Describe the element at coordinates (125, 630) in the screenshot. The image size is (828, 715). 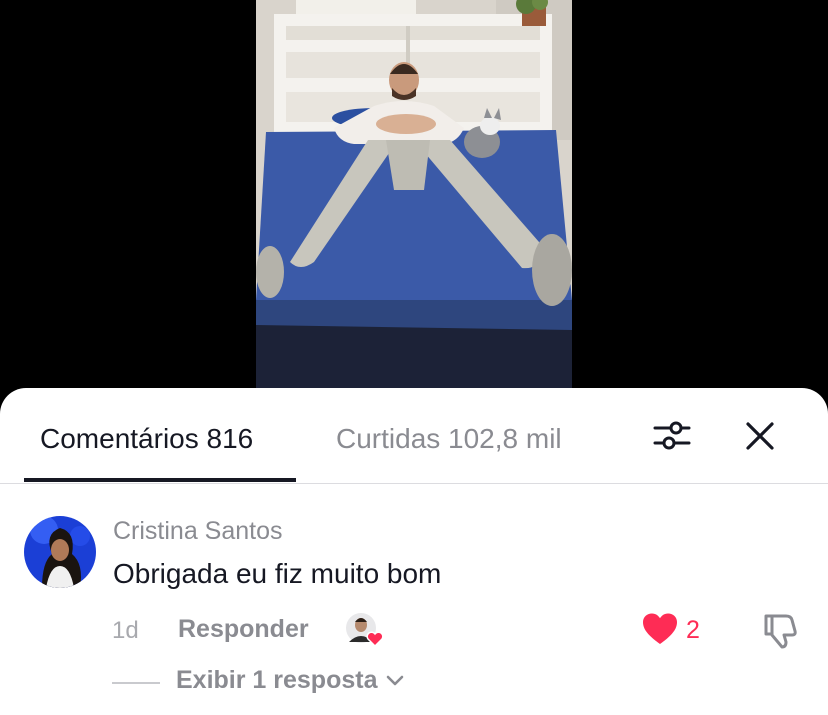
I see `comment-timestamp: 1d` at that location.